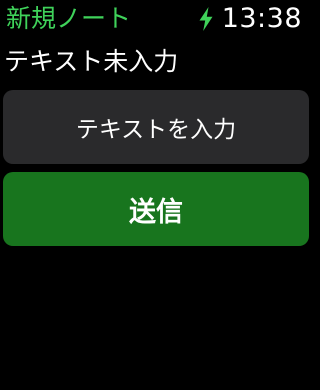 The image size is (320, 390). Describe the element at coordinates (156, 212) in the screenshot. I see `send-button-label: 送信` at that location.